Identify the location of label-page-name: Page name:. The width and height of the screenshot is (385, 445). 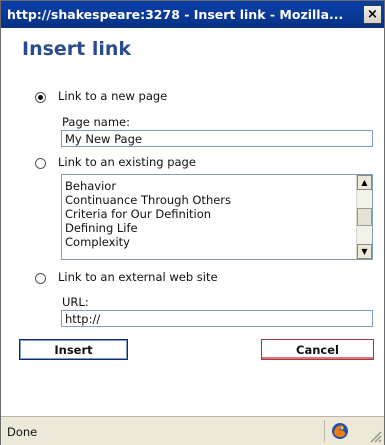
(96, 122).